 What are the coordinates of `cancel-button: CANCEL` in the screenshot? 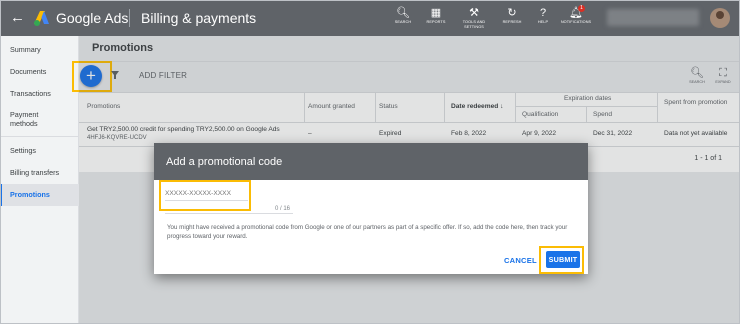 It's located at (520, 260).